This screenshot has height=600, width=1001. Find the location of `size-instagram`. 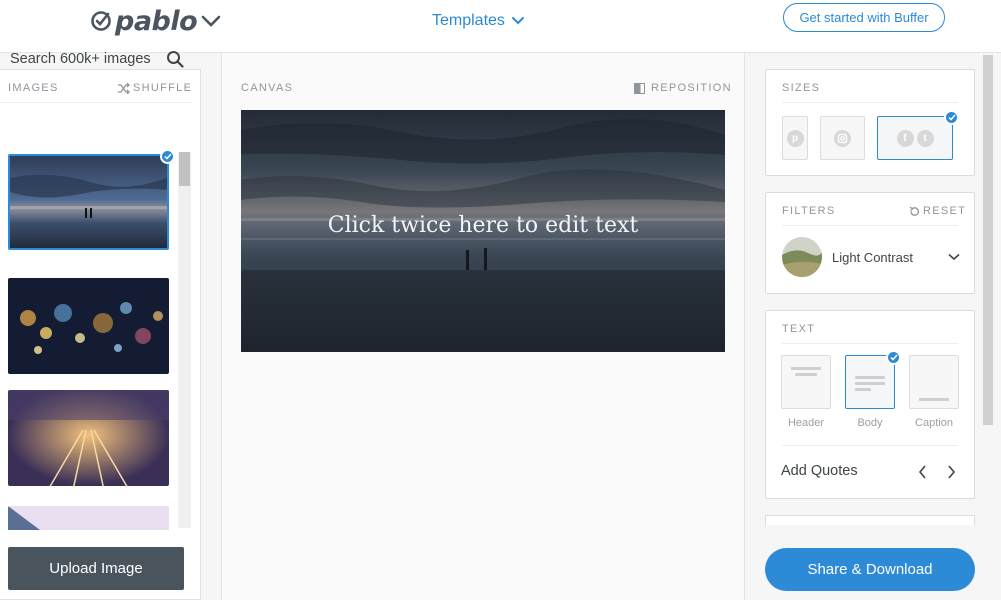

size-instagram is located at coordinates (842, 138).